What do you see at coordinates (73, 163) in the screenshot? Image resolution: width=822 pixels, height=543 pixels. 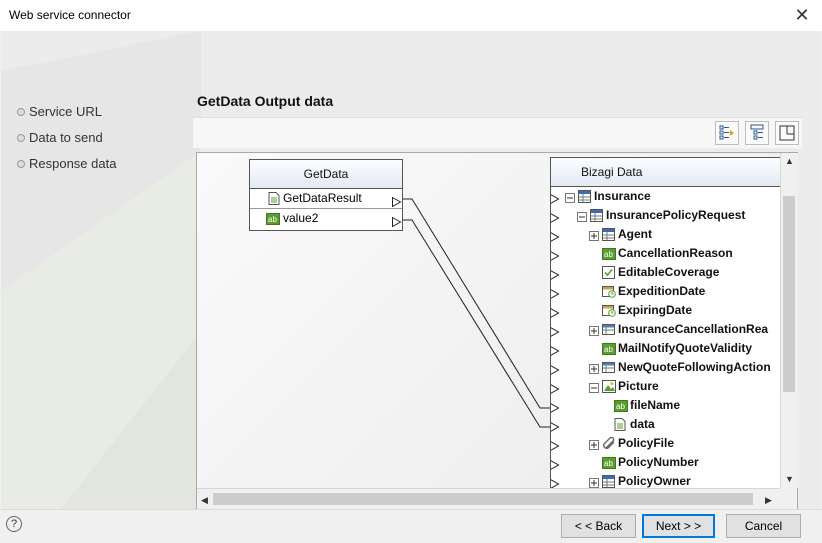 I see `wizard-step-label: Response data` at bounding box center [73, 163].